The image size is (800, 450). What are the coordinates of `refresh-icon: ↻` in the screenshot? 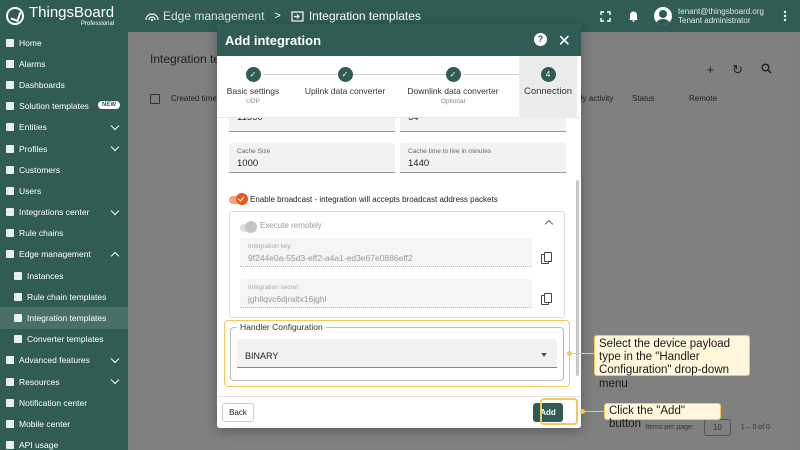 It's located at (737, 70).